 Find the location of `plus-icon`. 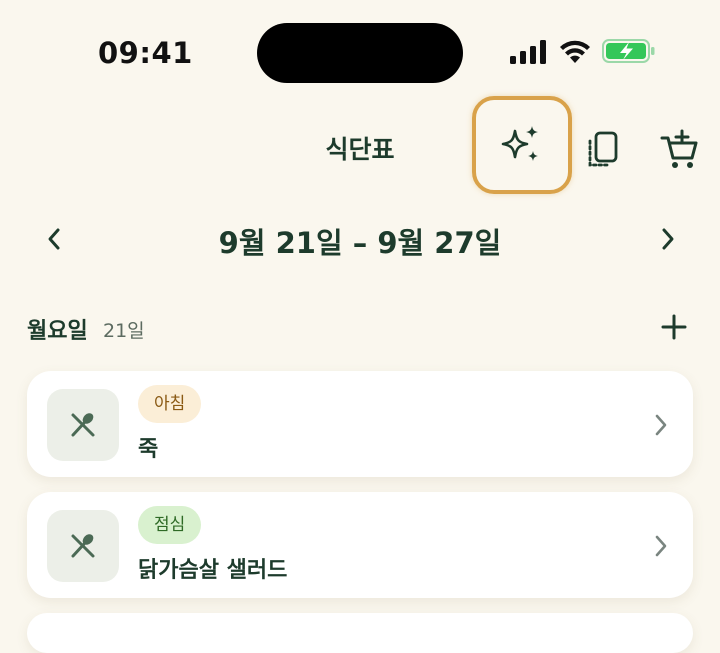

plus-icon is located at coordinates (674, 327).